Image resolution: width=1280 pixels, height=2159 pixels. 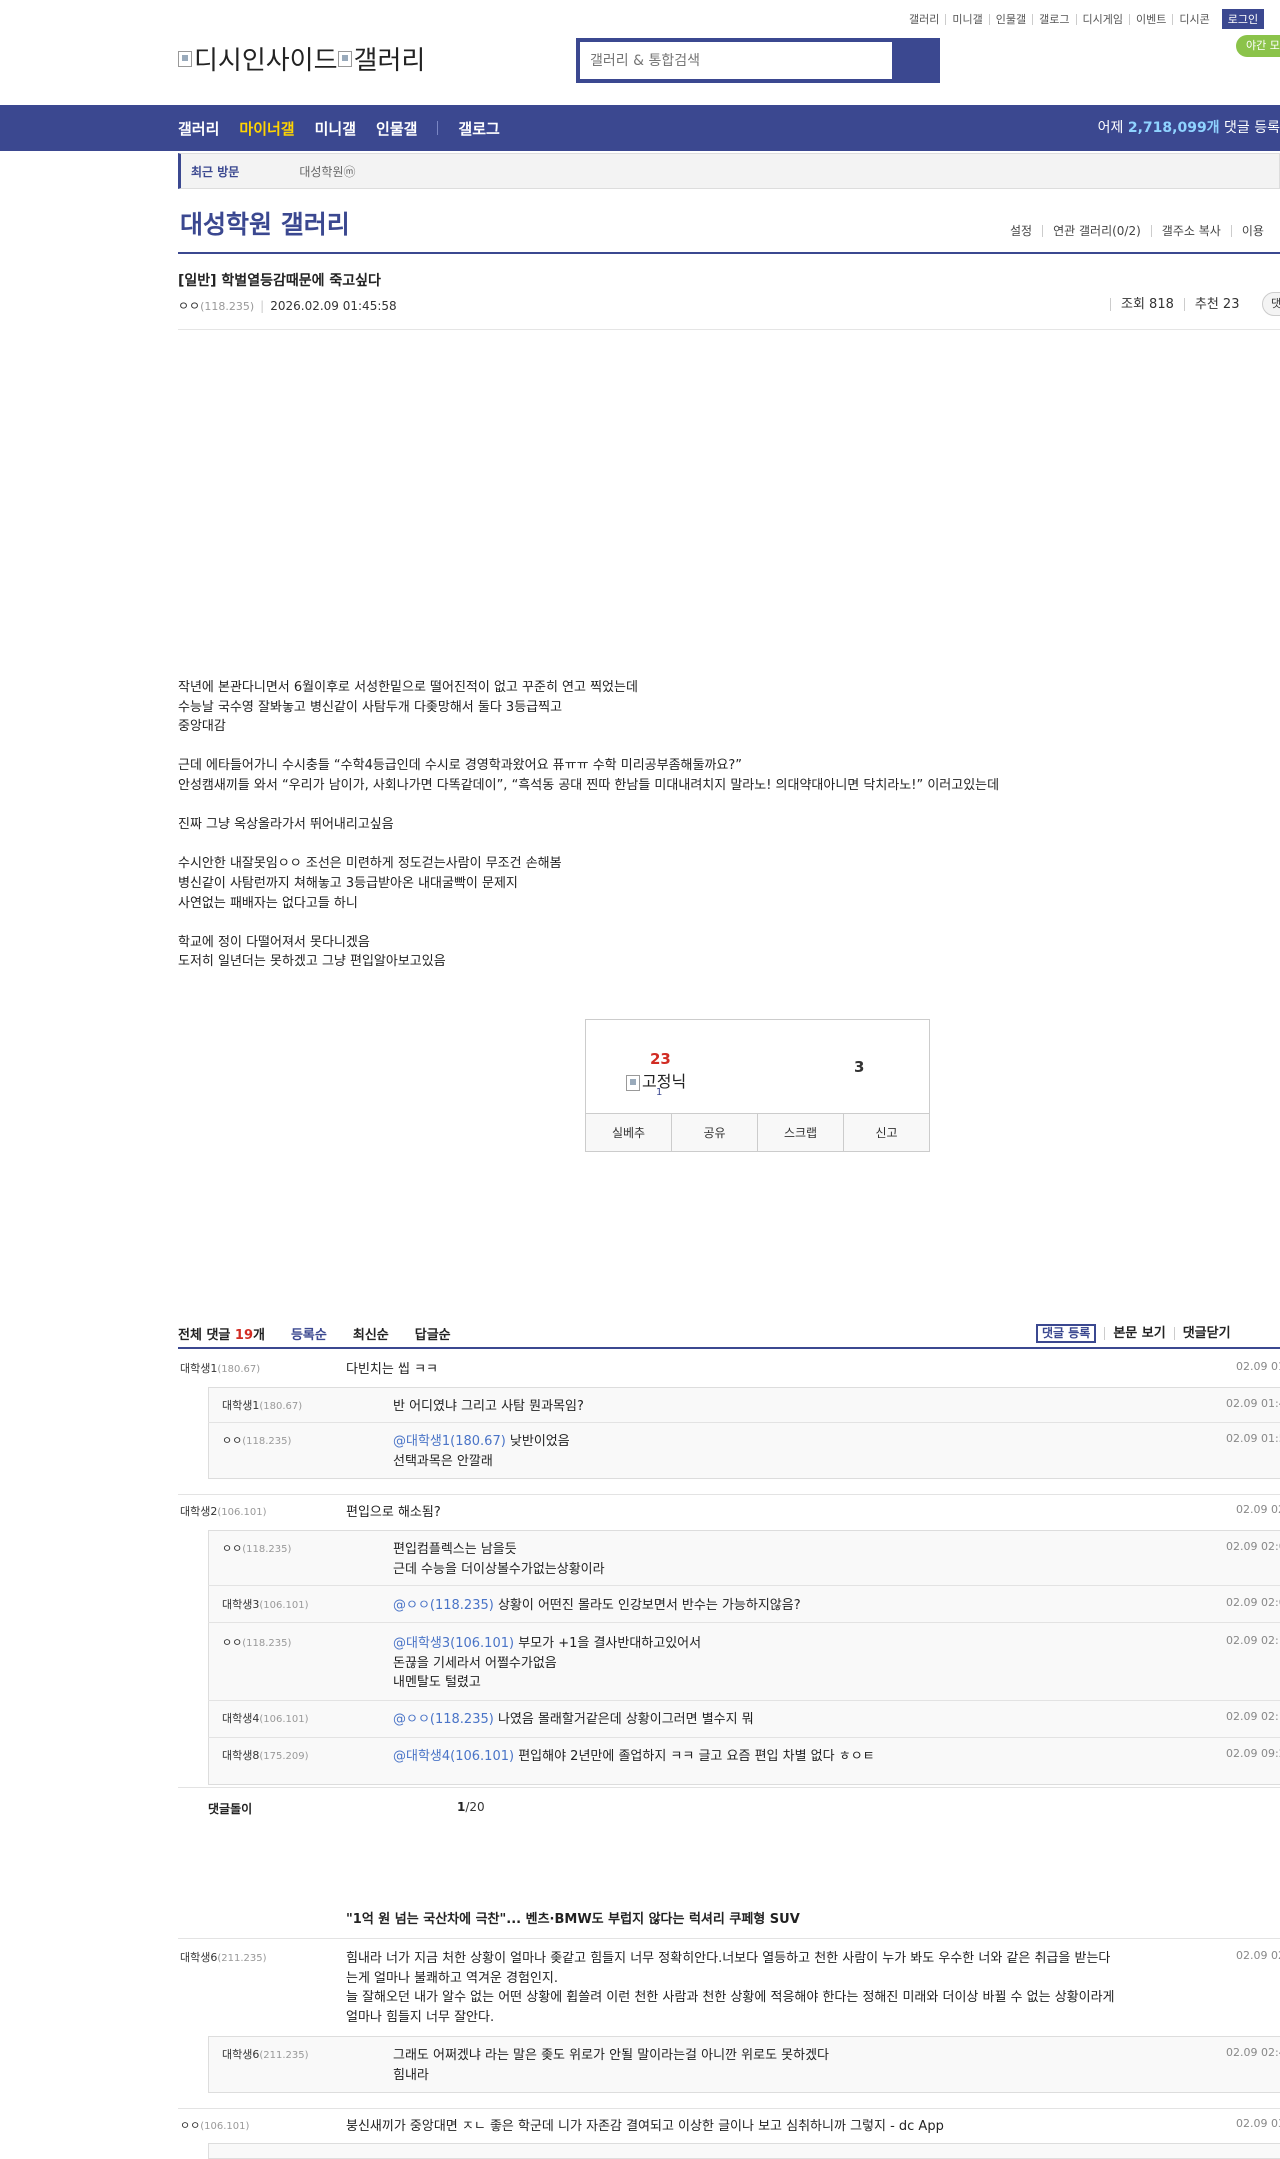 What do you see at coordinates (714, 1132) in the screenshot?
I see `share-button: 공유` at bounding box center [714, 1132].